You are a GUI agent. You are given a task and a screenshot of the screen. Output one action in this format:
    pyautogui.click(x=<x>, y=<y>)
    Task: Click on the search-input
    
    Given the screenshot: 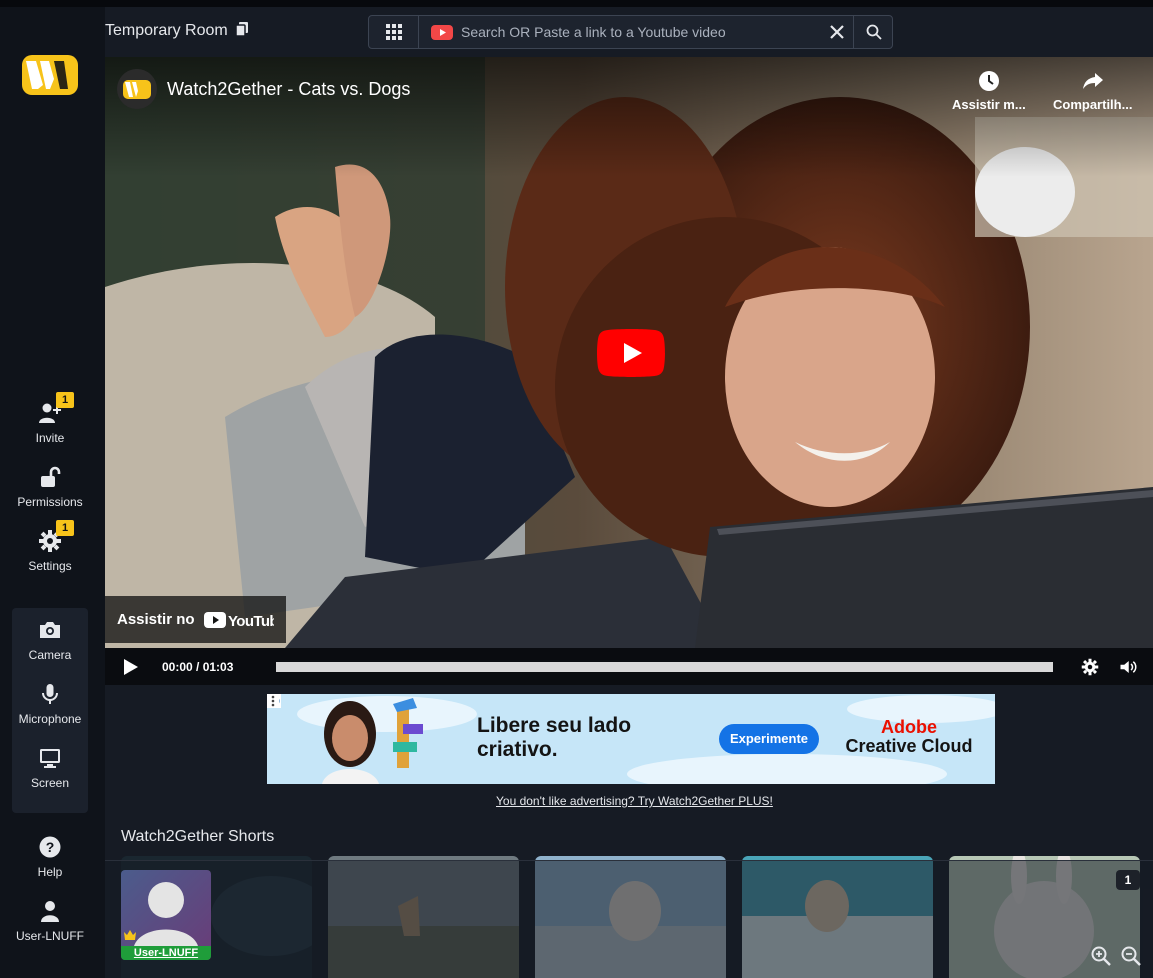 What is the action you would take?
    pyautogui.click(x=646, y=32)
    